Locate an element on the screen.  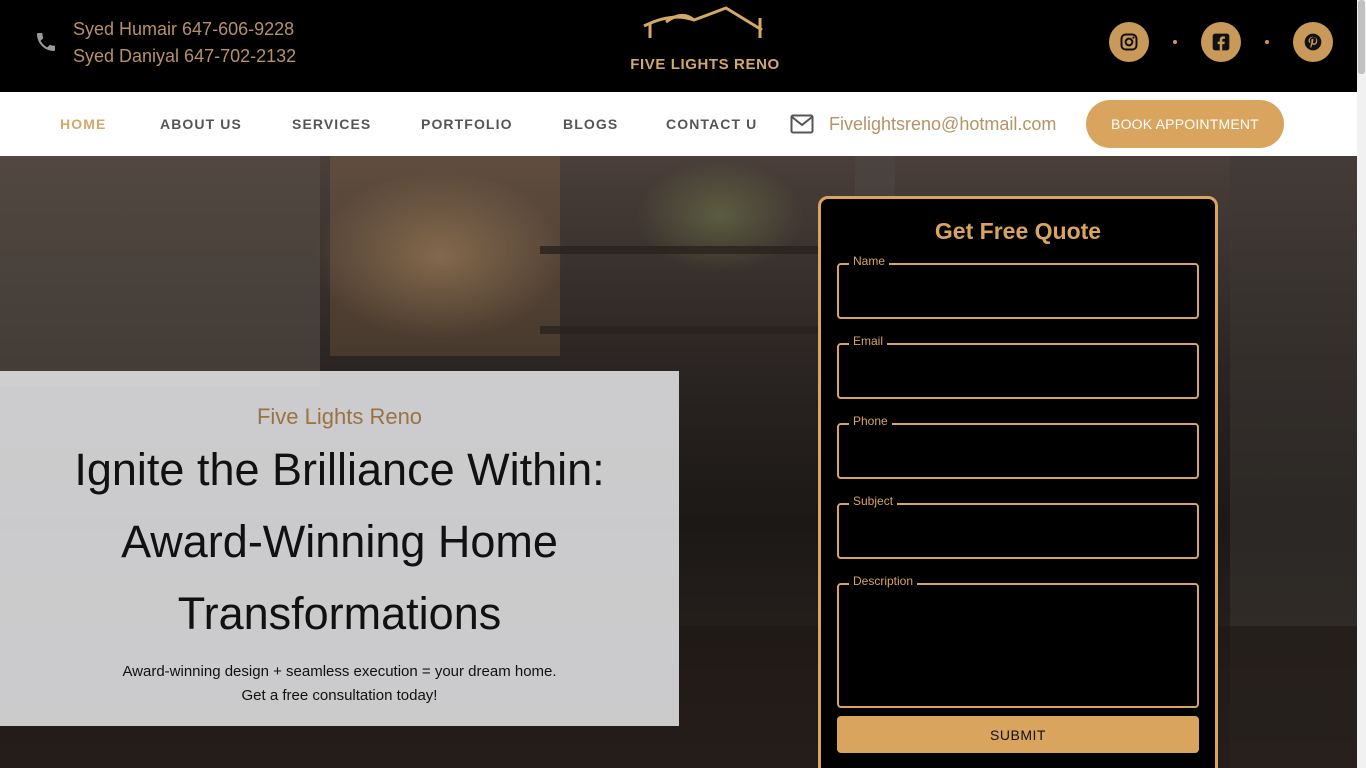
brand-logo: FIVE LIGHTS RENO is located at coordinates (705, 44).